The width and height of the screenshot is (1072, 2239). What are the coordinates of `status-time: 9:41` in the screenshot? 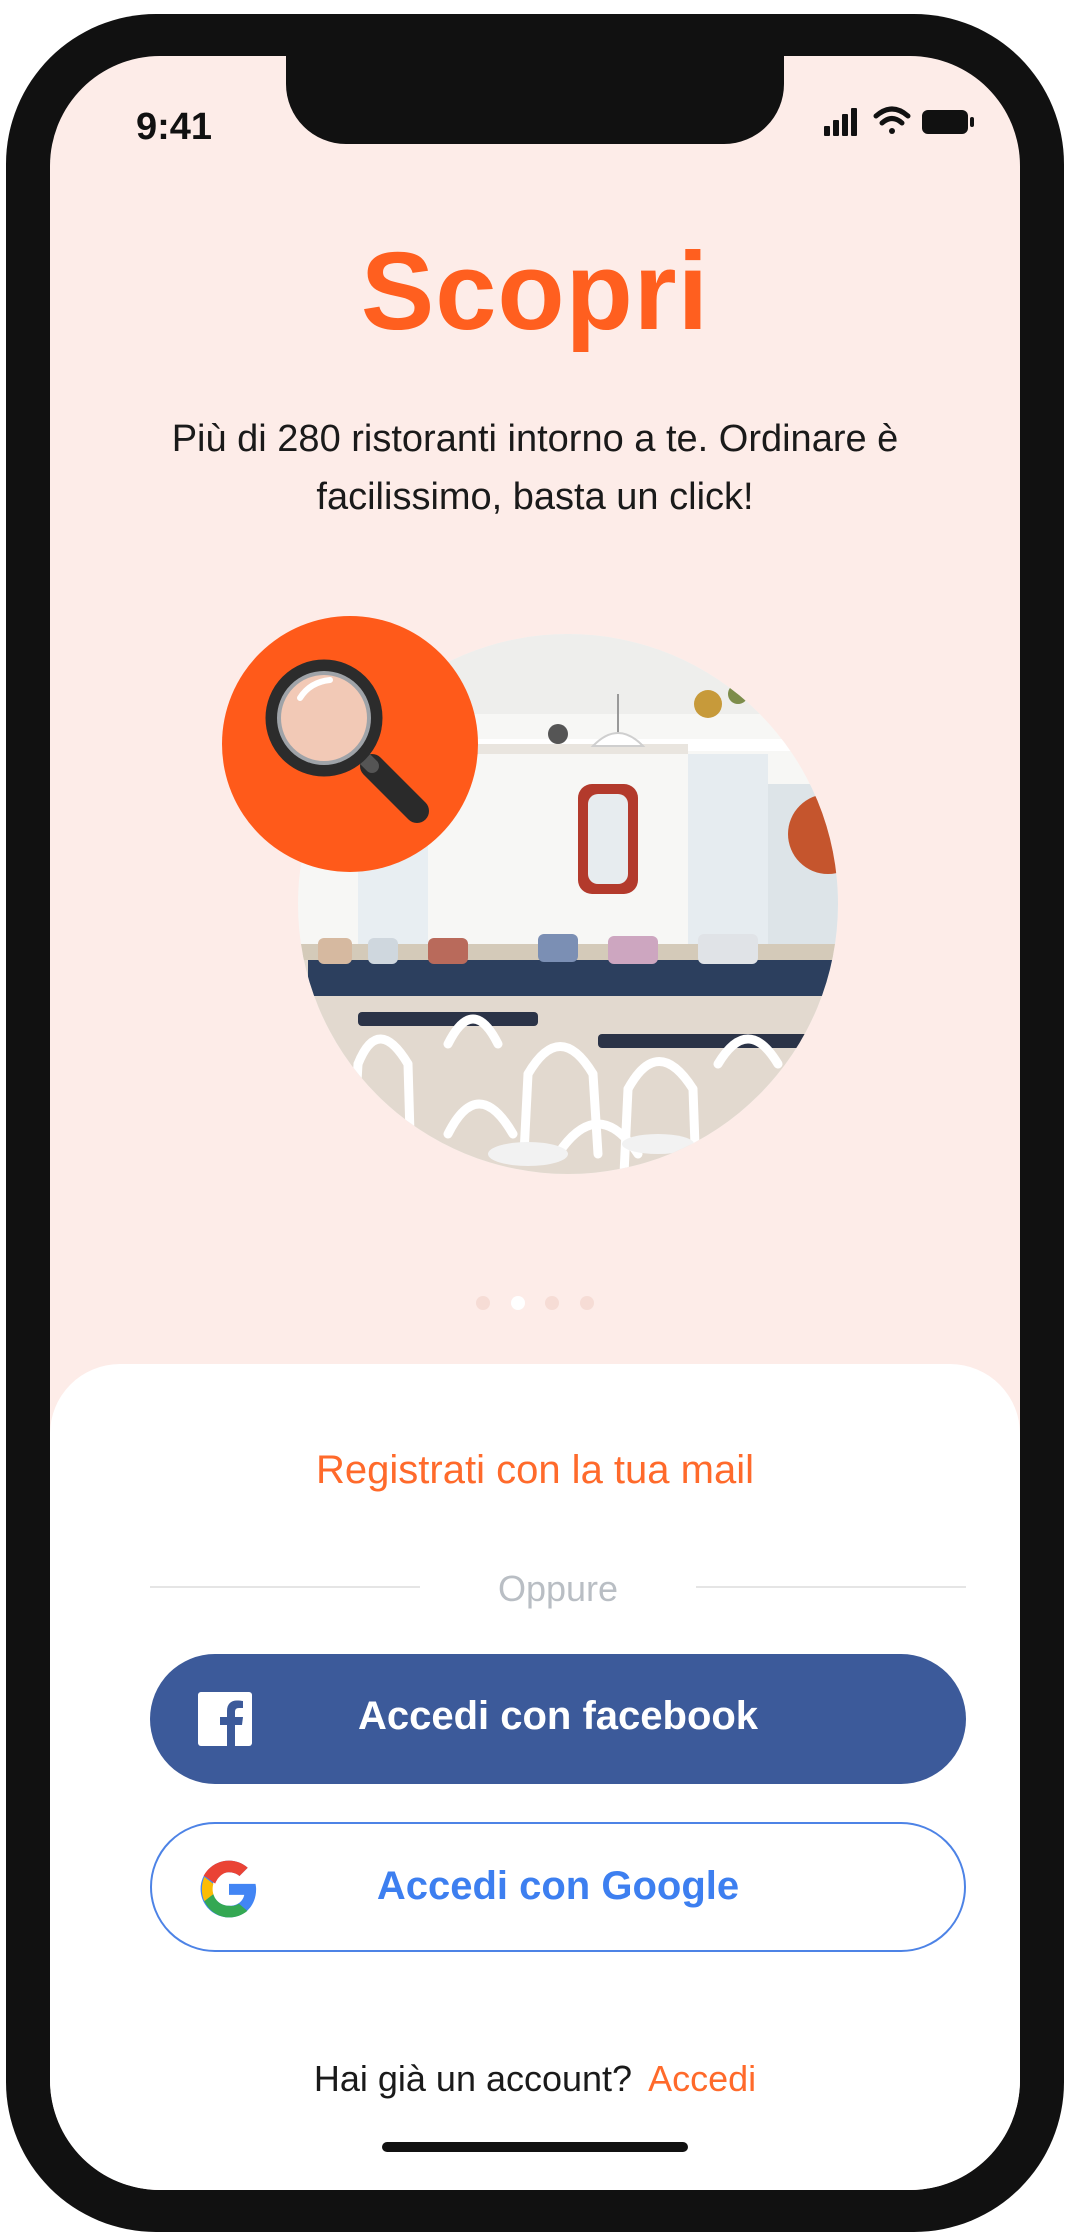 It's located at (174, 127).